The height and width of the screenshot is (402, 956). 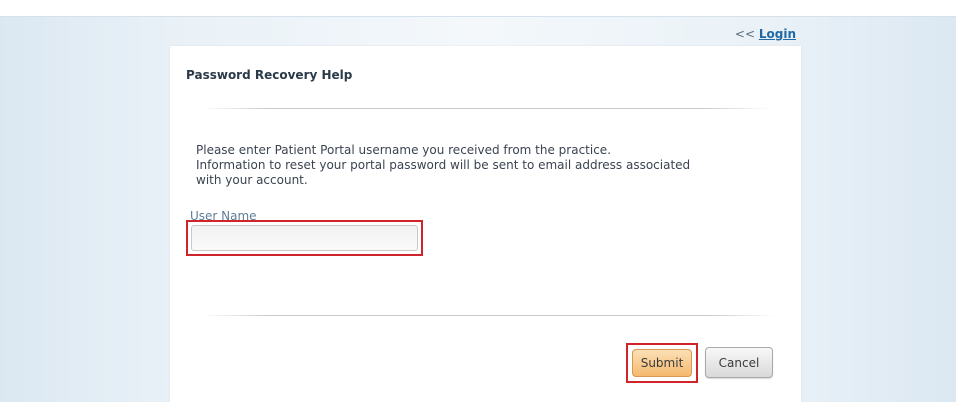 What do you see at coordinates (777, 34) in the screenshot?
I see `login-link: Login` at bounding box center [777, 34].